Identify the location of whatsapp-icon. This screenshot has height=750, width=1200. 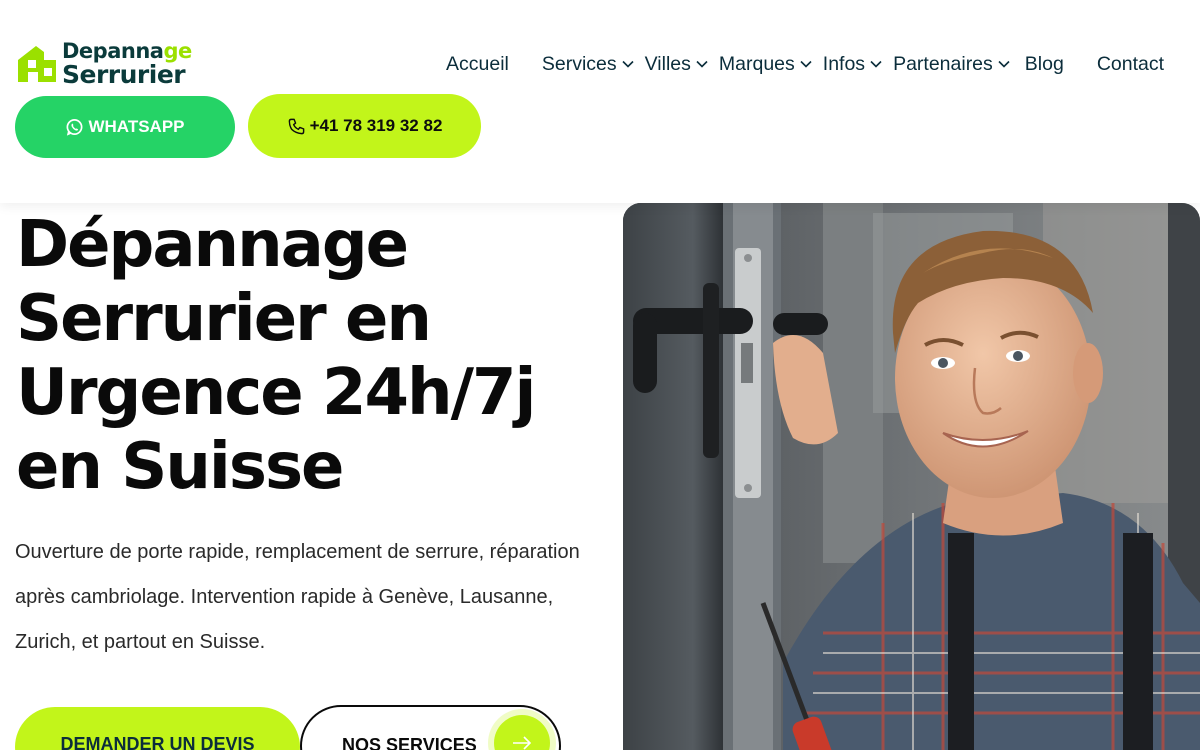
(75, 127).